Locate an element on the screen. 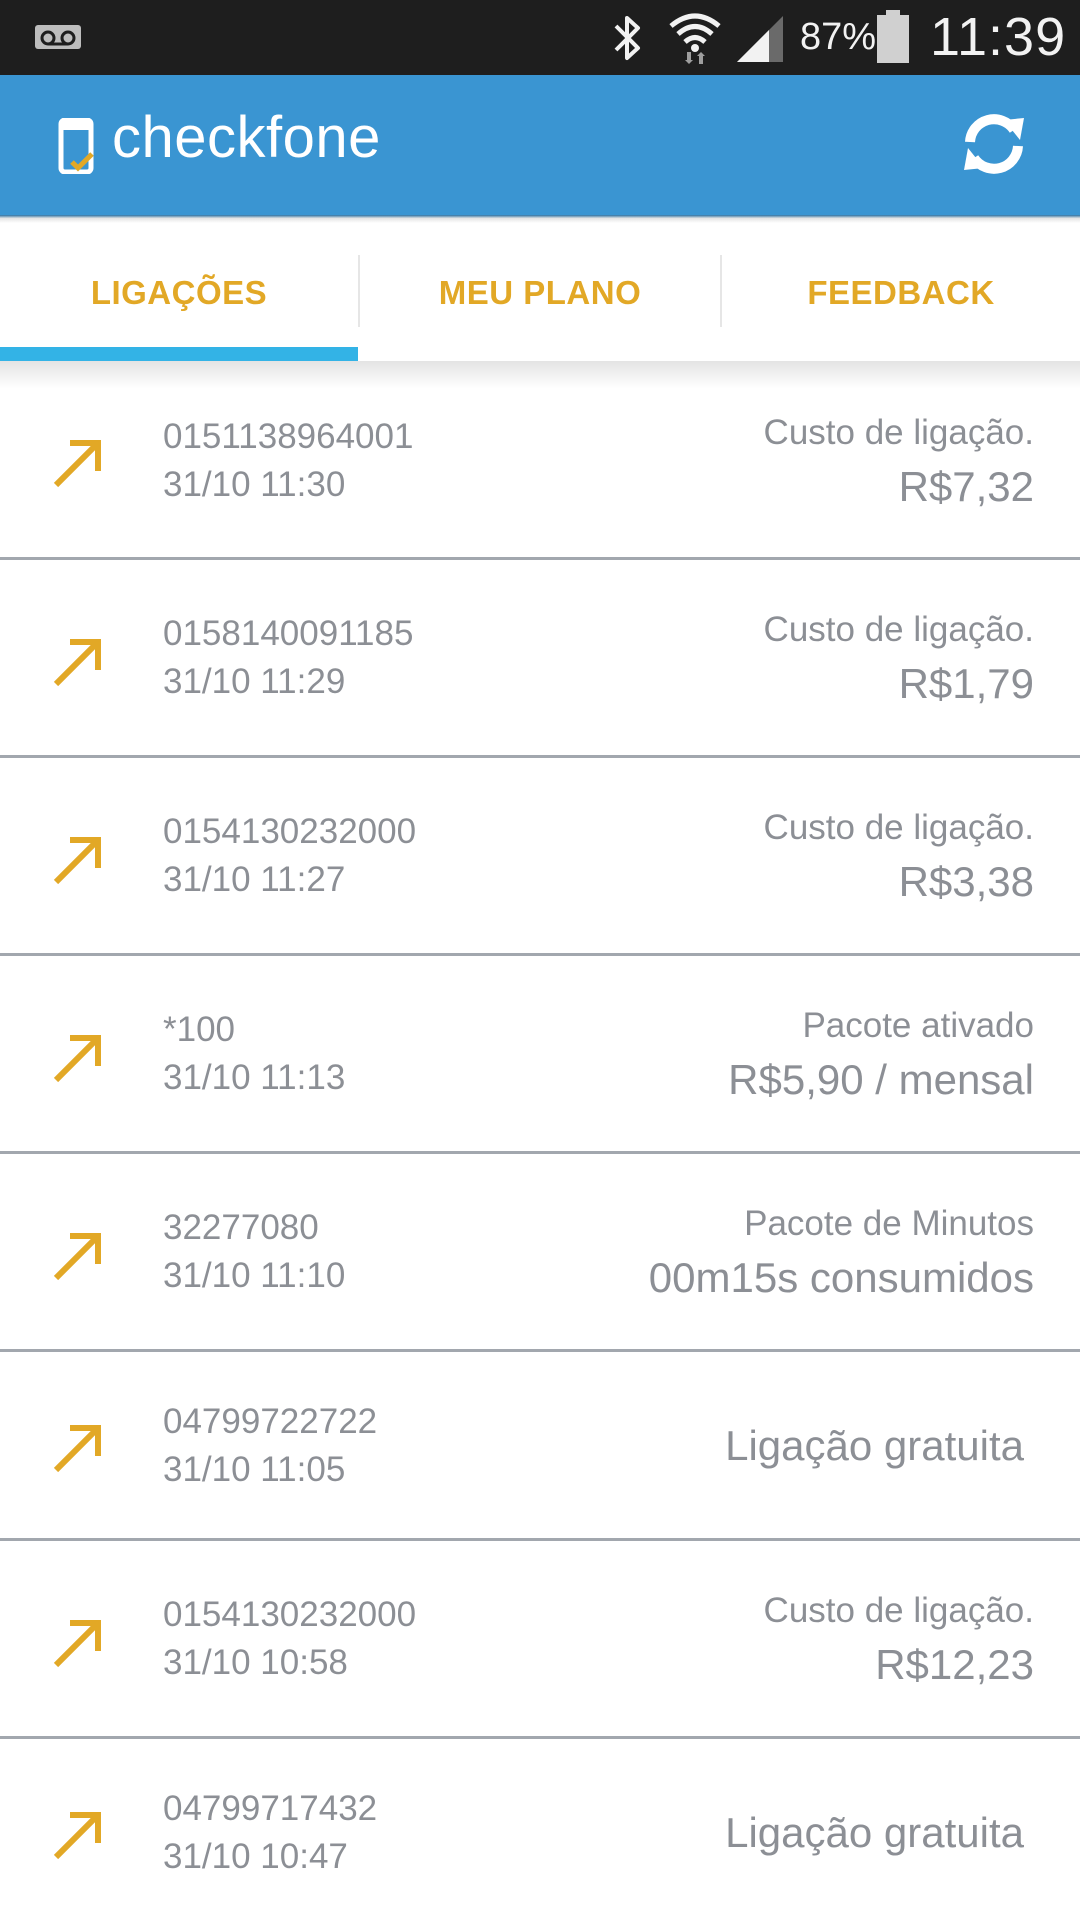 This screenshot has height=1920, width=1080. list-item: 04799722722 31/10 11:05 Ligação gratuita is located at coordinates (540, 1446).